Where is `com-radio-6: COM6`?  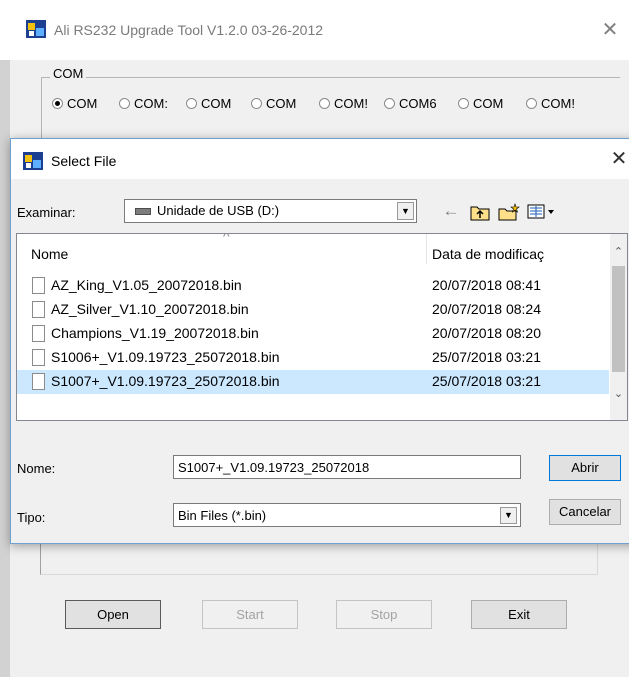 com-radio-6: COM6 is located at coordinates (410, 105).